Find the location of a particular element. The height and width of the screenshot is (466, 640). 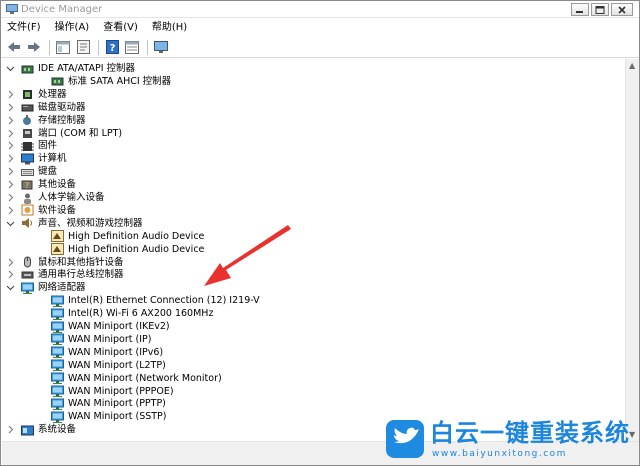

back-button is located at coordinates (14, 47).